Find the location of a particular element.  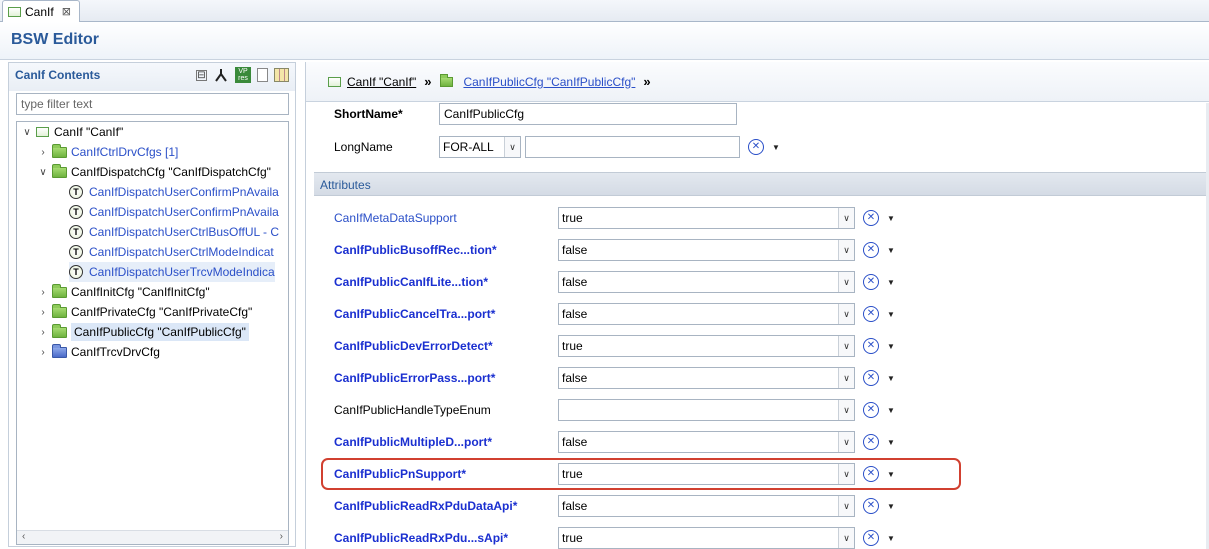

tree-item-label: CanIfDispatchUserCtrlModeIndicat is located at coordinates (181, 252).